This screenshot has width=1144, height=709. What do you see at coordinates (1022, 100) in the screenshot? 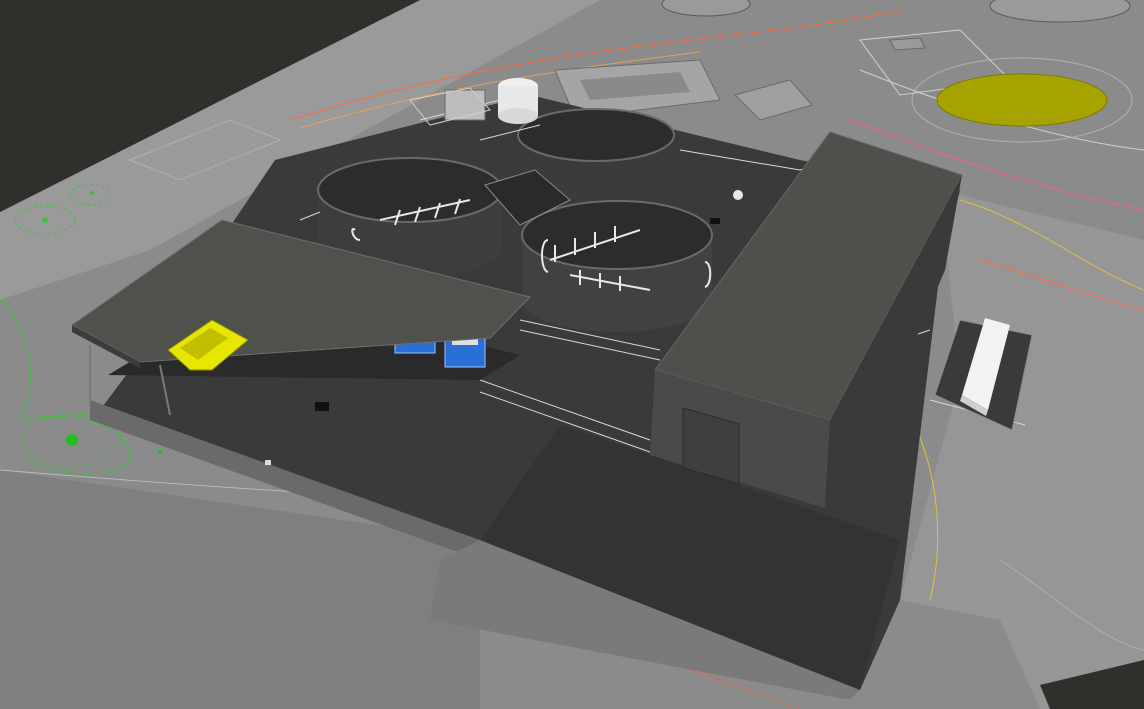
I see `pond` at bounding box center [1022, 100].